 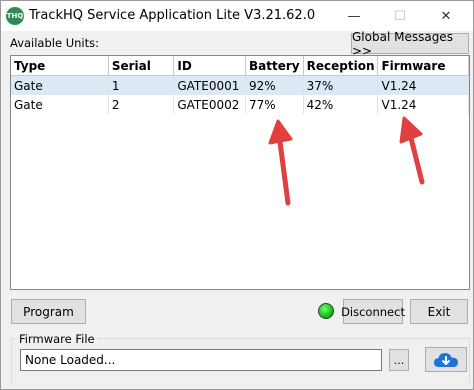 What do you see at coordinates (48, 311) in the screenshot?
I see `program-button: Program` at bounding box center [48, 311].